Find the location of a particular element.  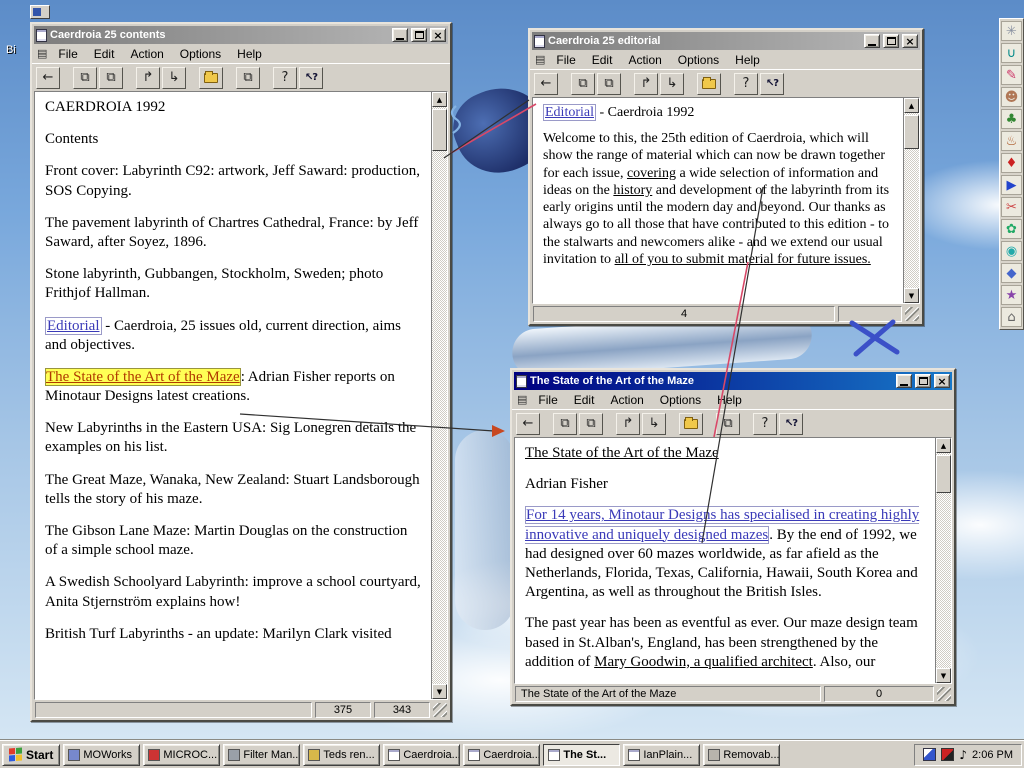

palette-icon-7: ♦ is located at coordinates (1011, 163).